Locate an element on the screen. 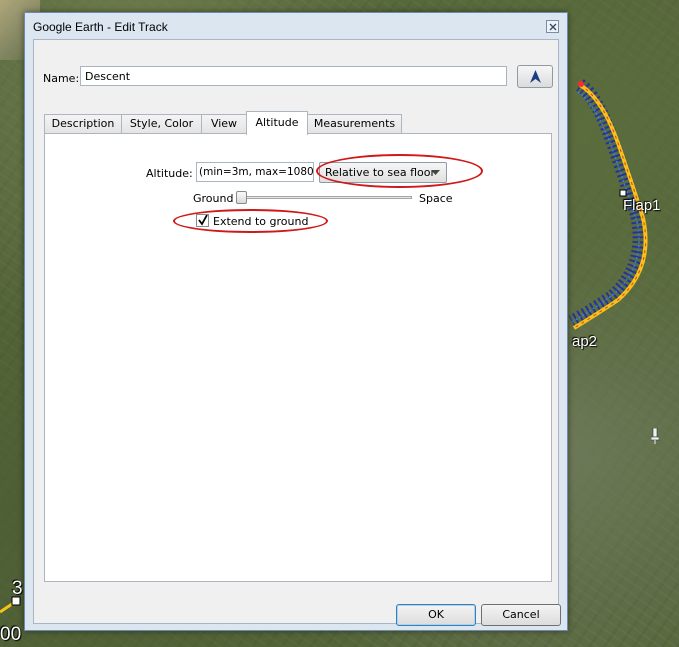  slider-min-label: Ground is located at coordinates (213, 198).